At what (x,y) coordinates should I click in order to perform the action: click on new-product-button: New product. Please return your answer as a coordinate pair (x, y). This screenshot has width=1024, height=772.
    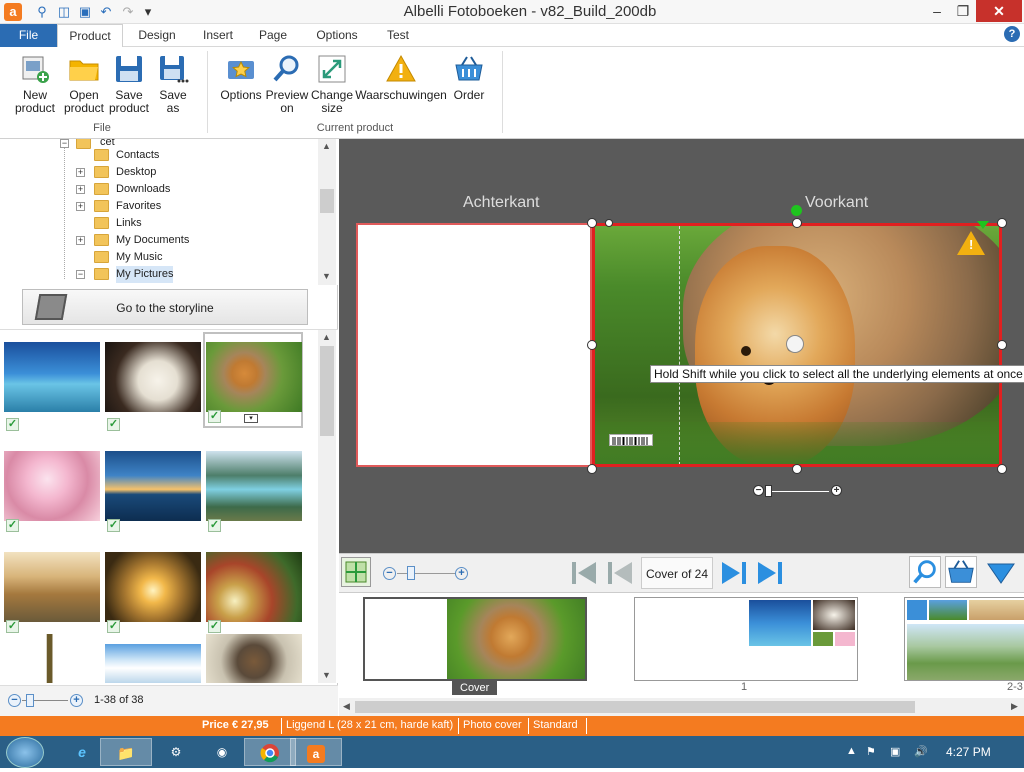
    Looking at the image, I should click on (35, 84).